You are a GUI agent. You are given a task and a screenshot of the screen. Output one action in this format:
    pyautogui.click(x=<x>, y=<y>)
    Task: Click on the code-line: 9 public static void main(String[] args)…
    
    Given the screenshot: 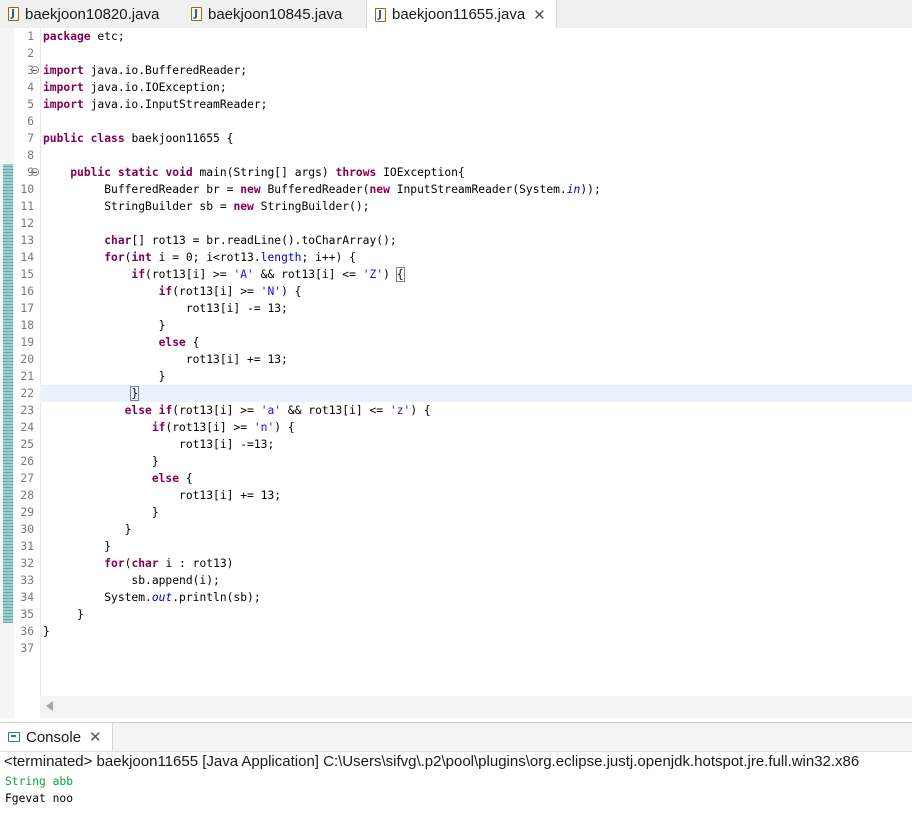 What is the action you would take?
    pyautogui.click(x=456, y=172)
    